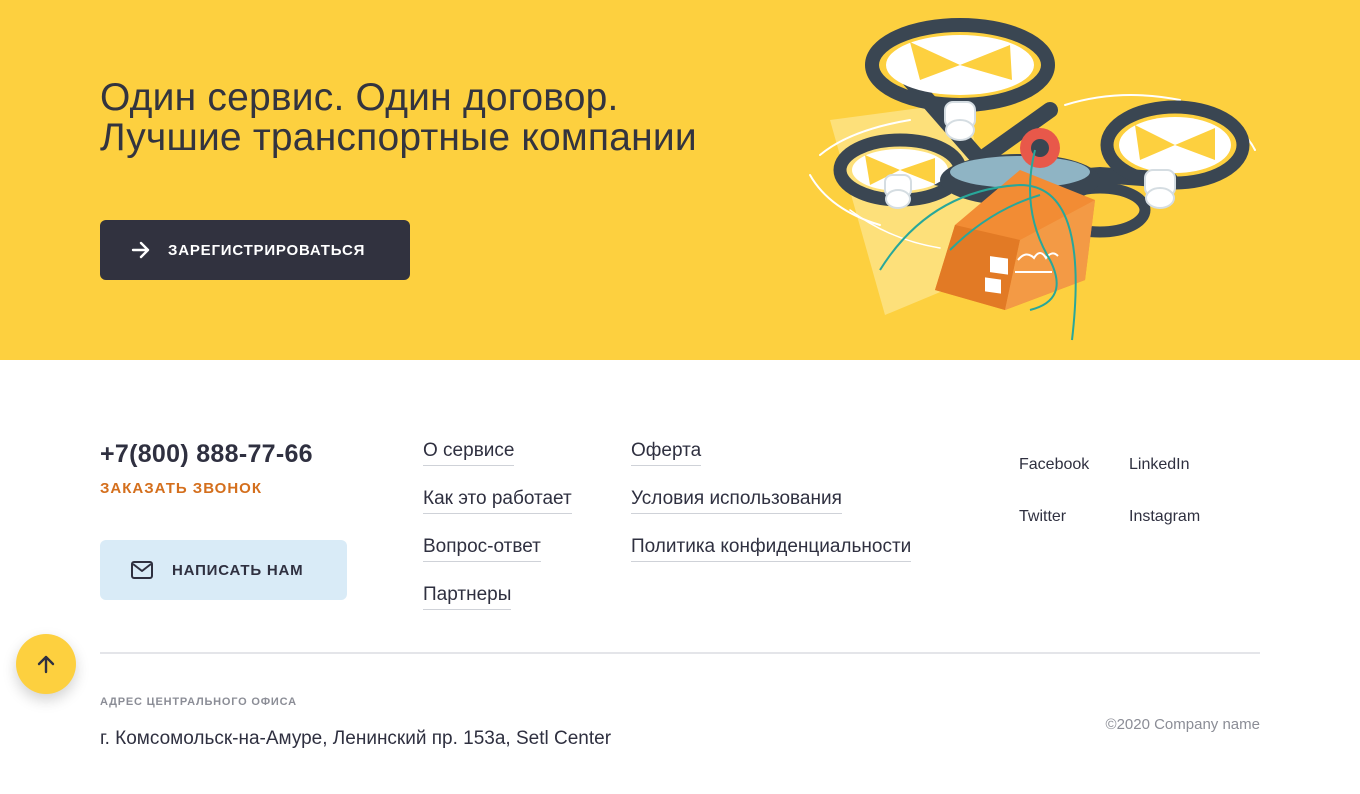  What do you see at coordinates (1042, 517) in the screenshot?
I see `social-link-twitter: Twitter` at bounding box center [1042, 517].